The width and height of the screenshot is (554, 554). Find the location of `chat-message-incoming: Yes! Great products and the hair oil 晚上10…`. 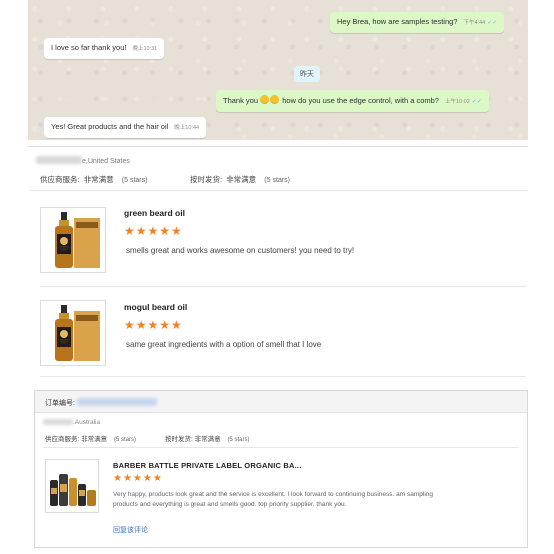

chat-message-incoming: Yes! Great products and the hair oil 晚上10… is located at coordinates (125, 127).